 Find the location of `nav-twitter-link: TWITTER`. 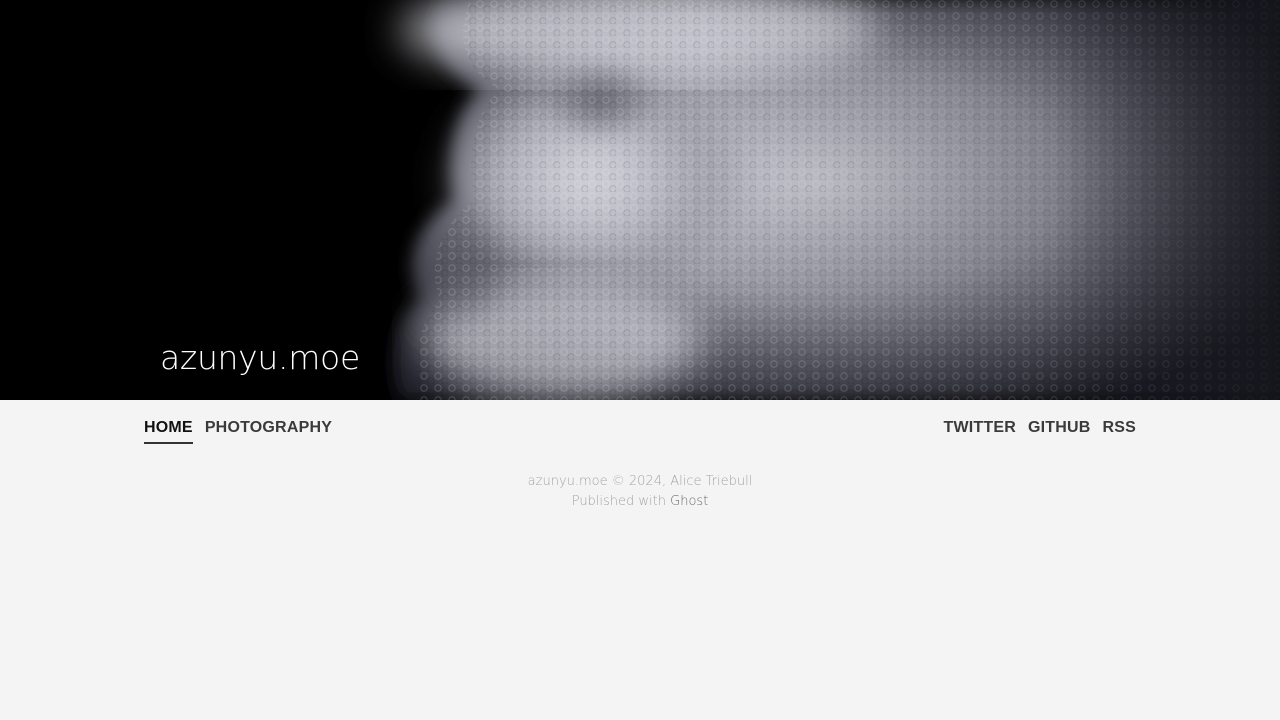

nav-twitter-link: TWITTER is located at coordinates (979, 430).